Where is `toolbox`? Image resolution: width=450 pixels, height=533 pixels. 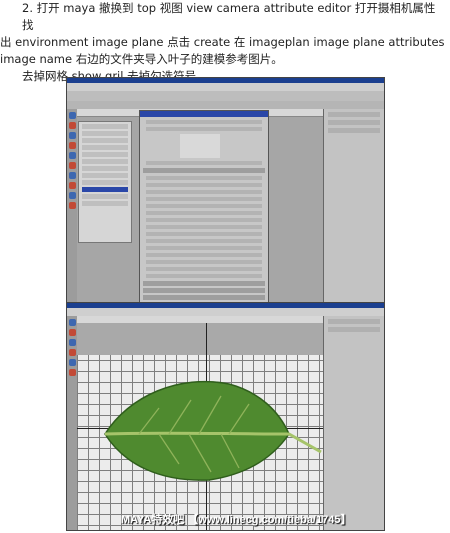
toolbox is located at coordinates (72, 206).